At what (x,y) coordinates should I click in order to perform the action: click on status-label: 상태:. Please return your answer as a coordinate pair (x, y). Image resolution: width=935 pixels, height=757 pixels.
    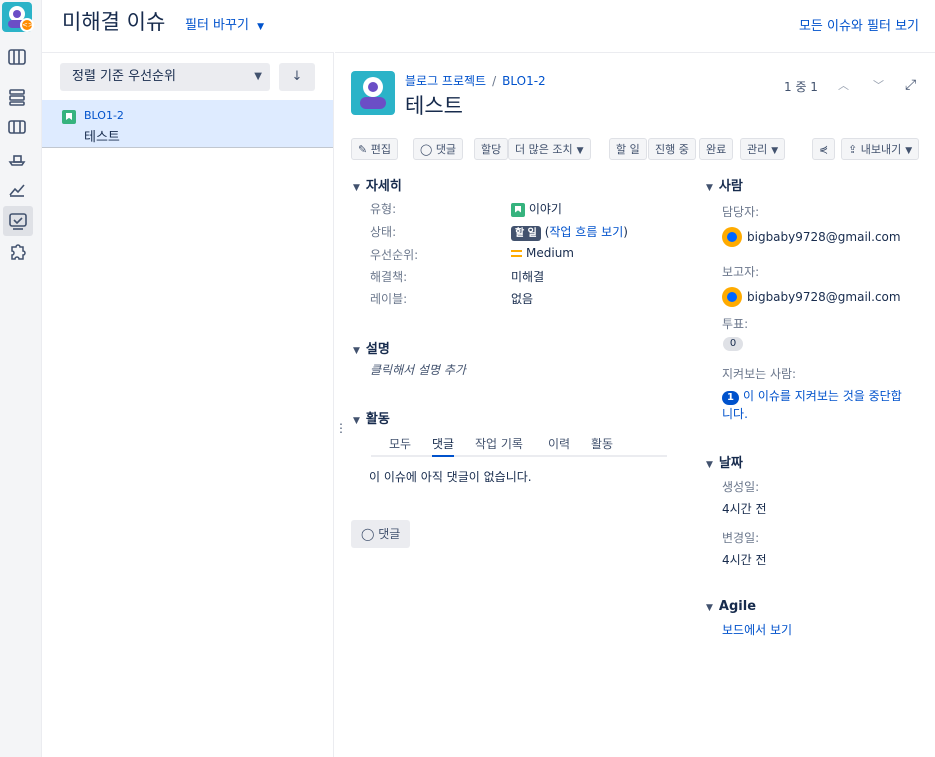
    Looking at the image, I should click on (383, 232).